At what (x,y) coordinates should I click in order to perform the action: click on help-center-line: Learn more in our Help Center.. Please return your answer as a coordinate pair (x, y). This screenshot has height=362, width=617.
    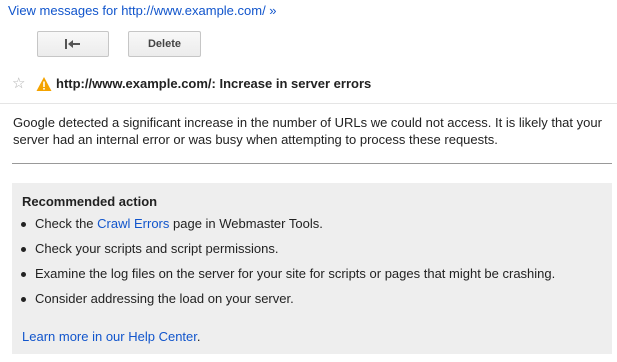
    Looking at the image, I should click on (111, 336).